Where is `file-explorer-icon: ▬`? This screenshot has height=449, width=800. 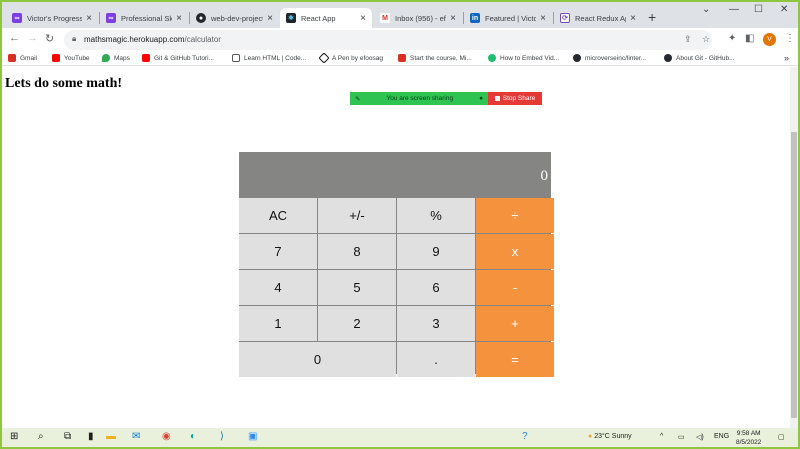 file-explorer-icon: ▬ is located at coordinates (111, 436).